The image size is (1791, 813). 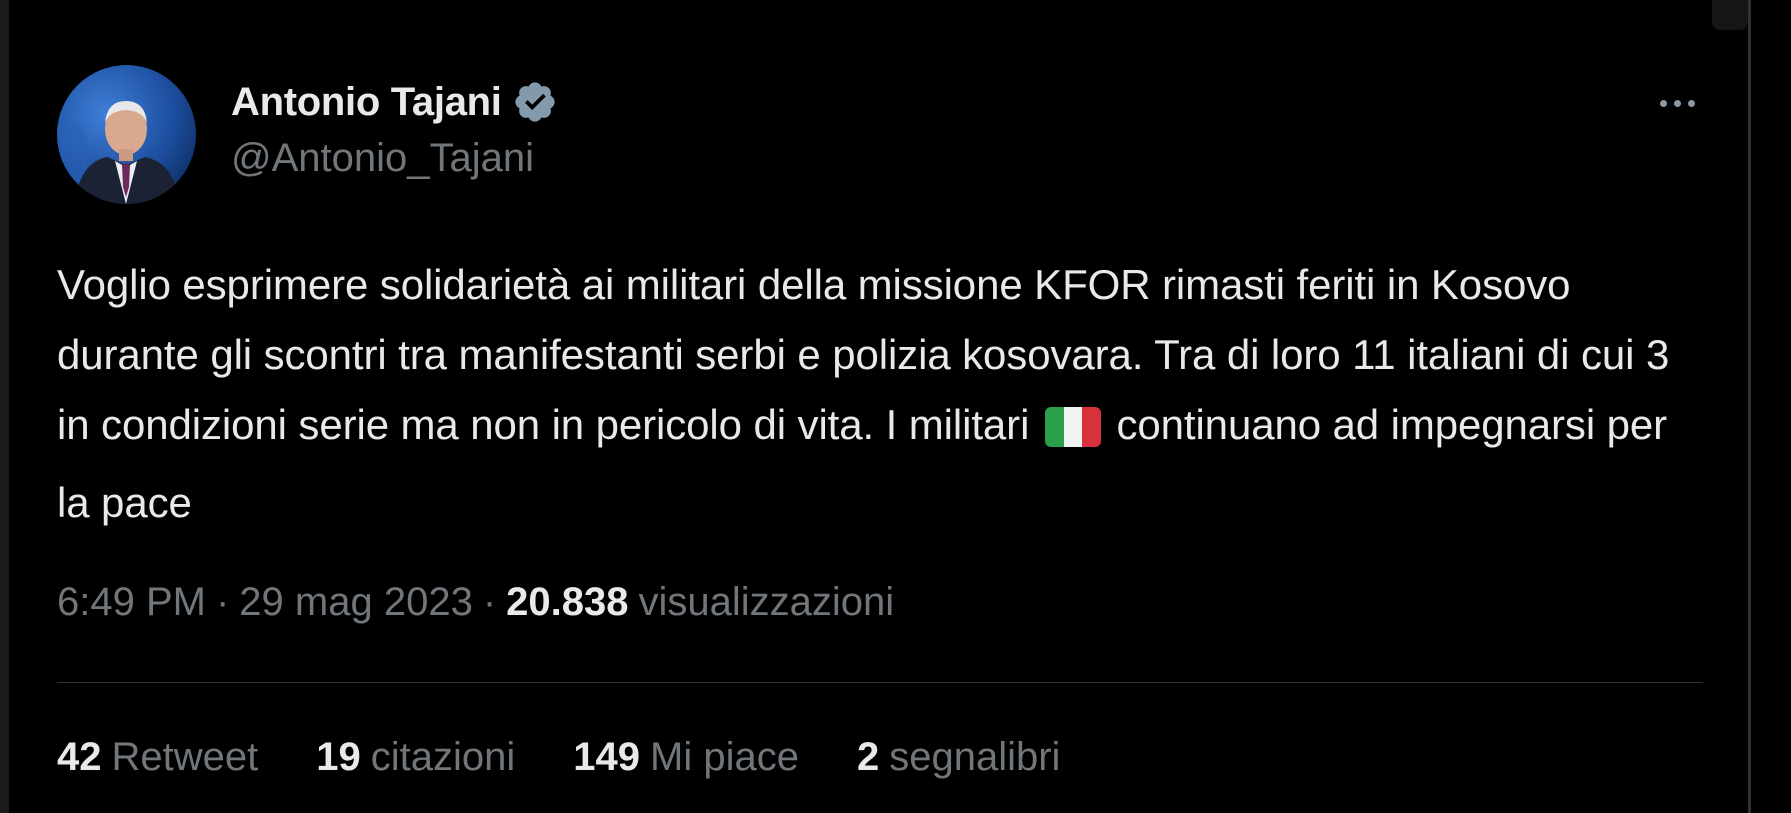 I want to click on stat-label: citazioni, so click(x=443, y=757).